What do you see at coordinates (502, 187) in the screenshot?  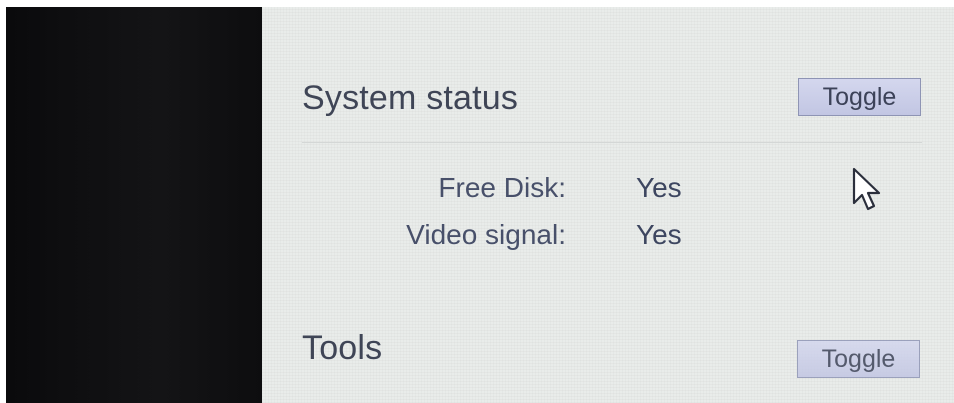 I see `free-disk-label: Free Disk:` at bounding box center [502, 187].